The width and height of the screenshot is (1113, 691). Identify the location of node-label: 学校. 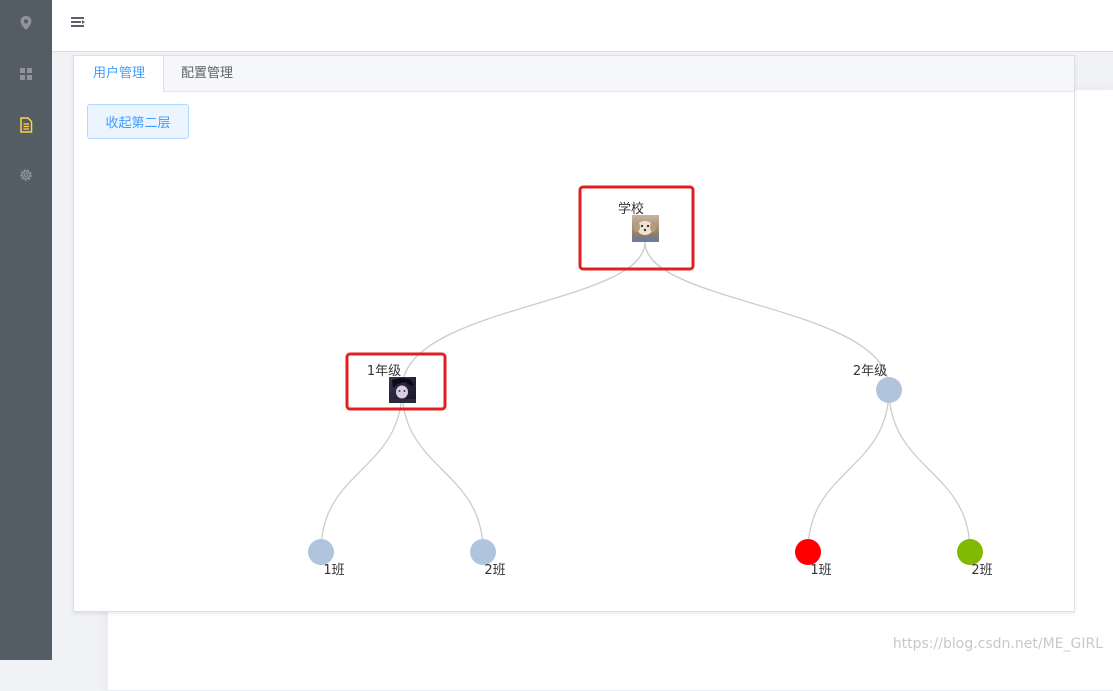
(631, 209).